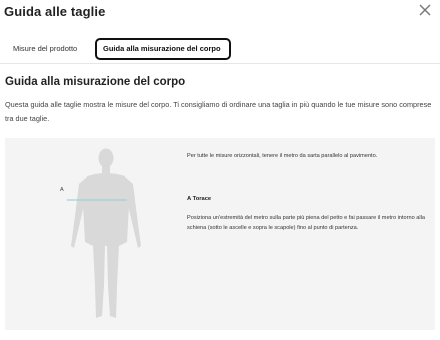 The width and height of the screenshot is (440, 340). Describe the element at coordinates (45, 49) in the screenshot. I see `tab-product-measurements: Misure del prodotto` at that location.